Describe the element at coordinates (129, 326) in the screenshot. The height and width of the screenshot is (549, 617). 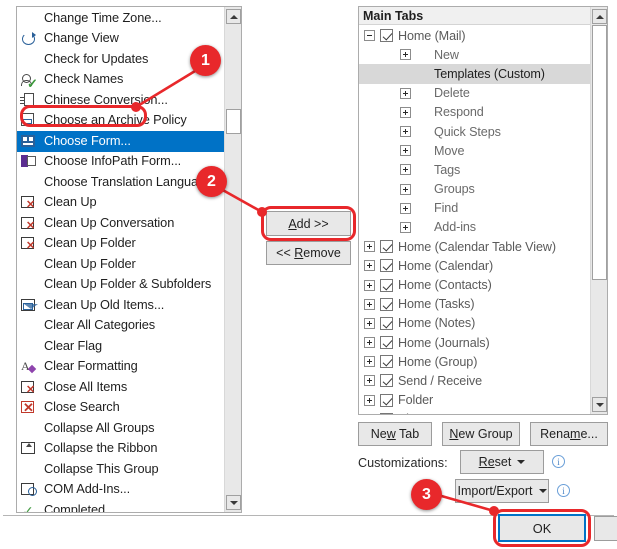
I see `command-list-item: Clear All Categories` at that location.